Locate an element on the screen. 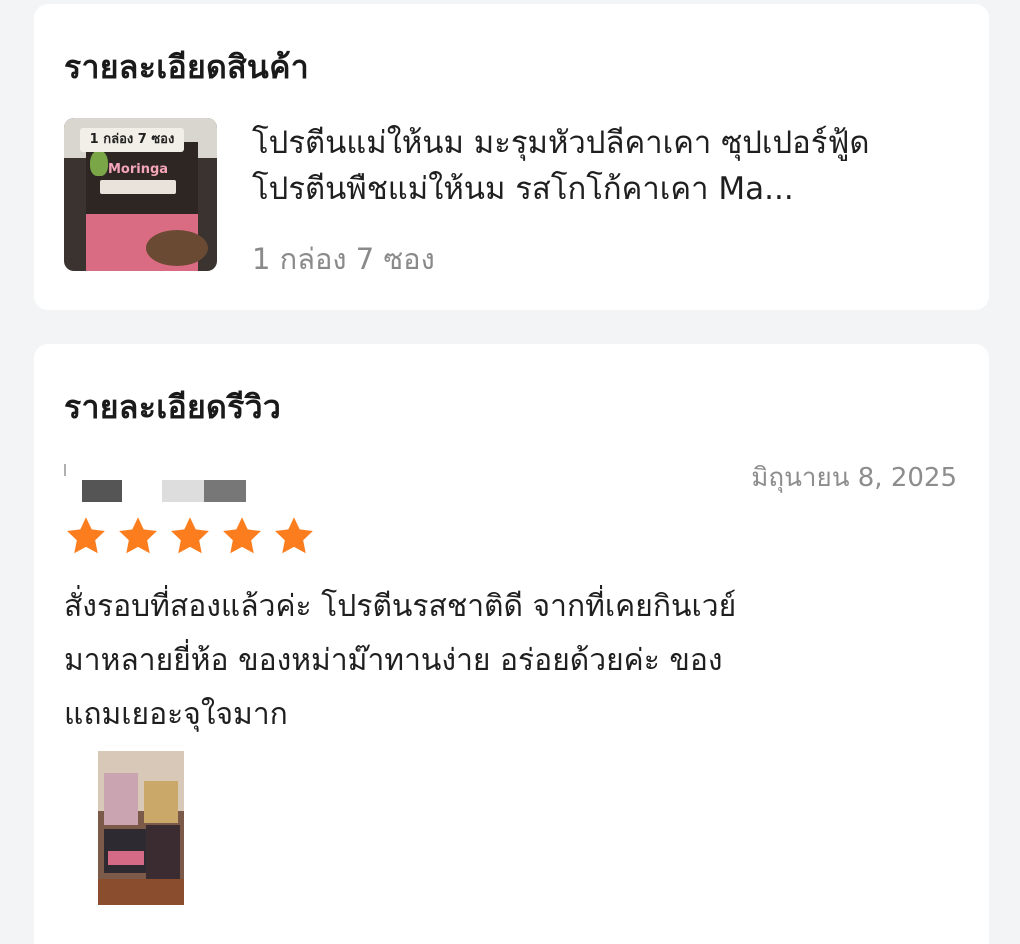 Image resolution: width=1020 pixels, height=944 pixels. product-thumbnail: 1 กล่อง 7 ซอง Moringa is located at coordinates (140, 194).